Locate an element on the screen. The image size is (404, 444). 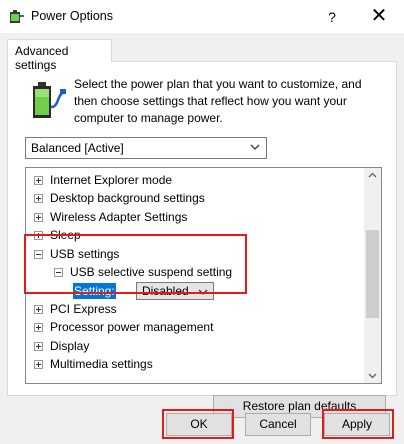
tree-item-label: Desktop background settings is located at coordinates (127, 198).